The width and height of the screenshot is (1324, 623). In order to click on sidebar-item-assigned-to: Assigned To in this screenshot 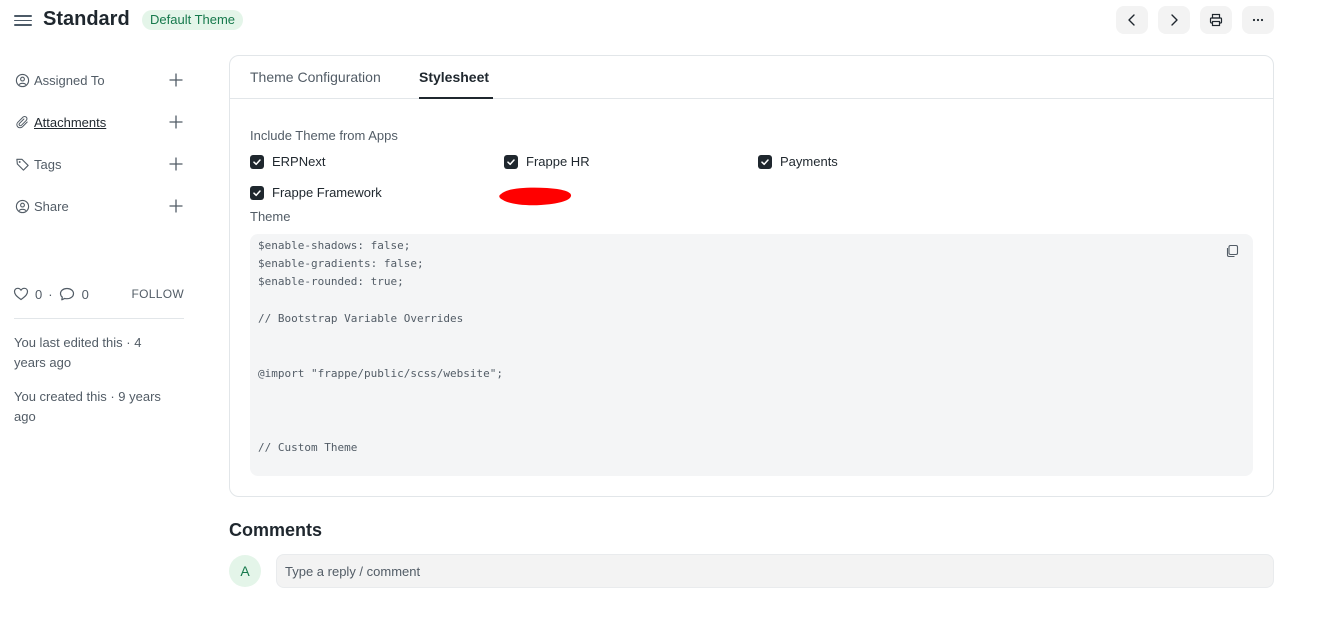, I will do `click(99, 80)`.